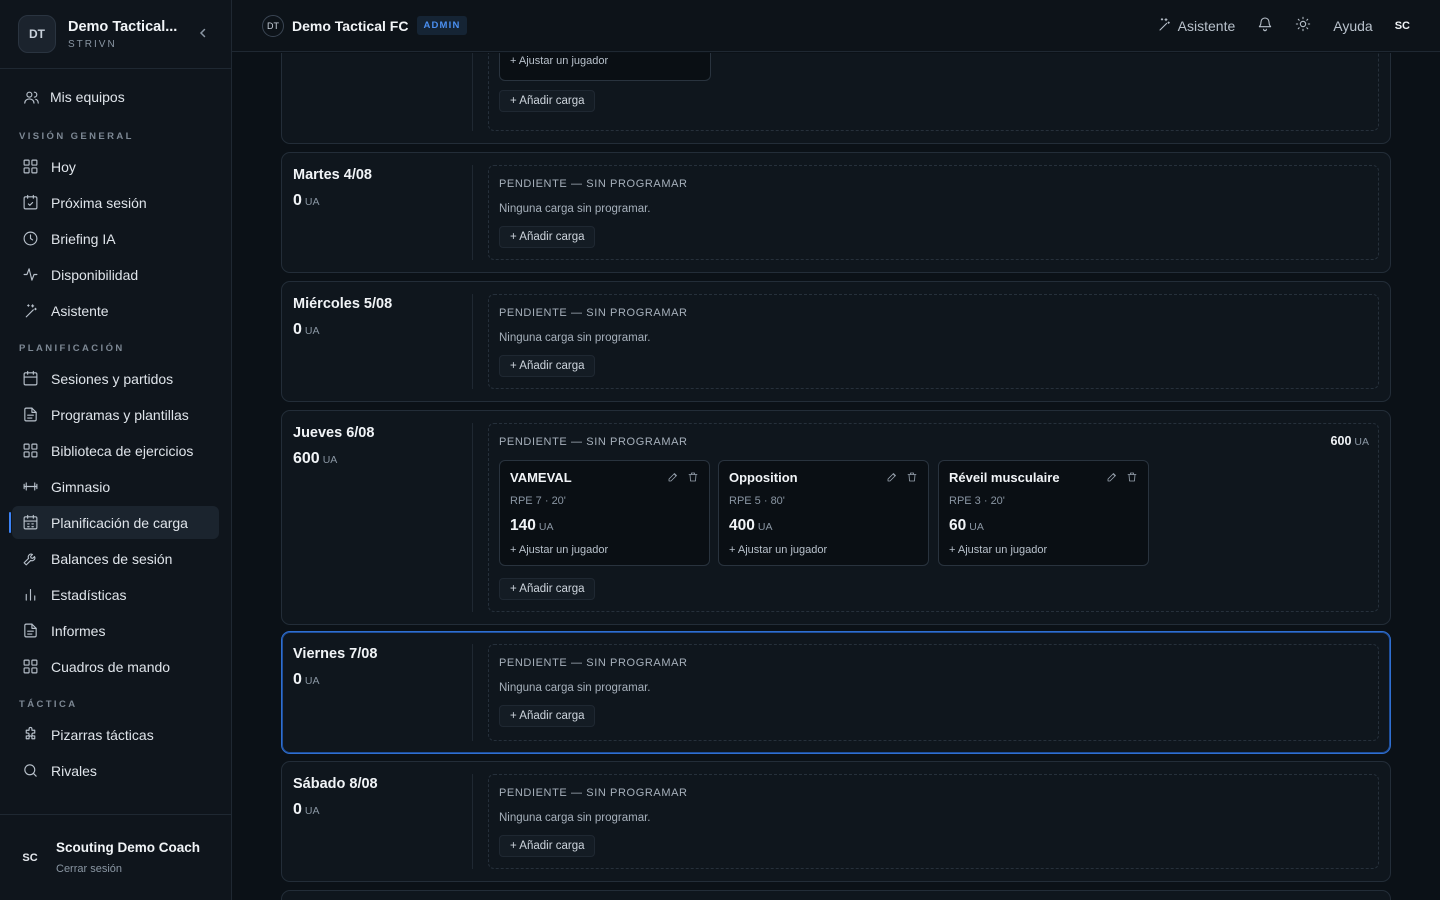 The width and height of the screenshot is (1440, 900). Describe the element at coordinates (541, 477) in the screenshot. I see `session-title: VAMEVAL` at that location.